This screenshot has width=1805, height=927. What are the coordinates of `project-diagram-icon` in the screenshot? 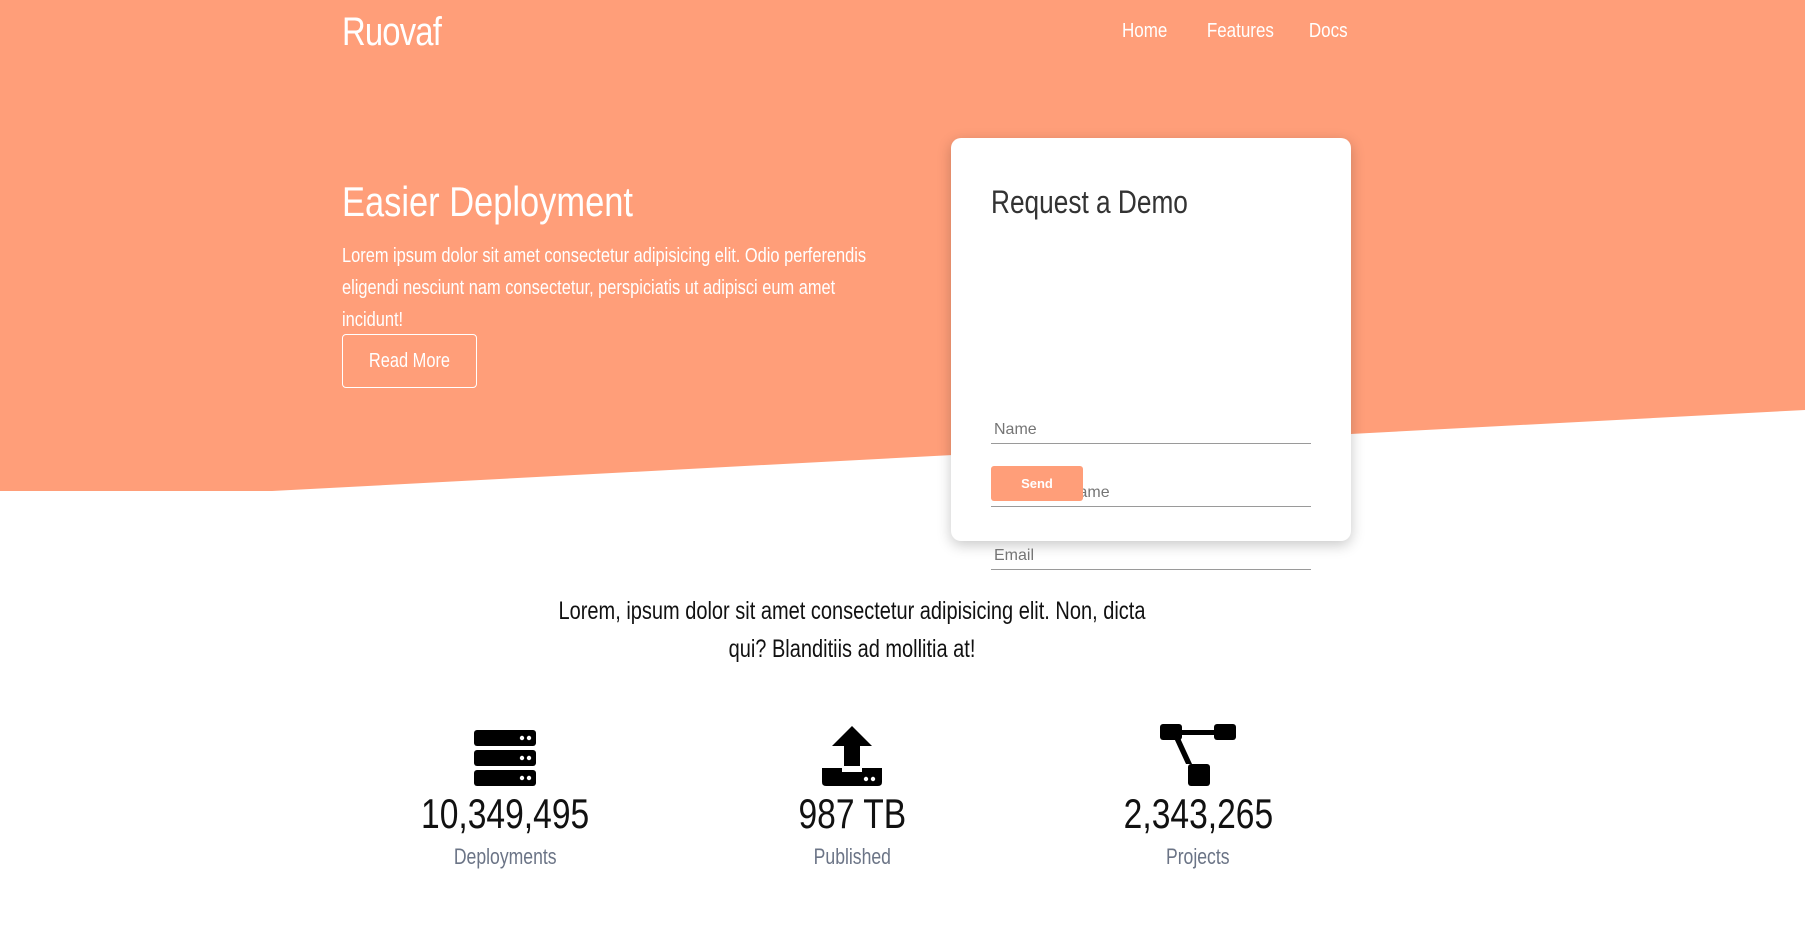 It's located at (1198, 752).